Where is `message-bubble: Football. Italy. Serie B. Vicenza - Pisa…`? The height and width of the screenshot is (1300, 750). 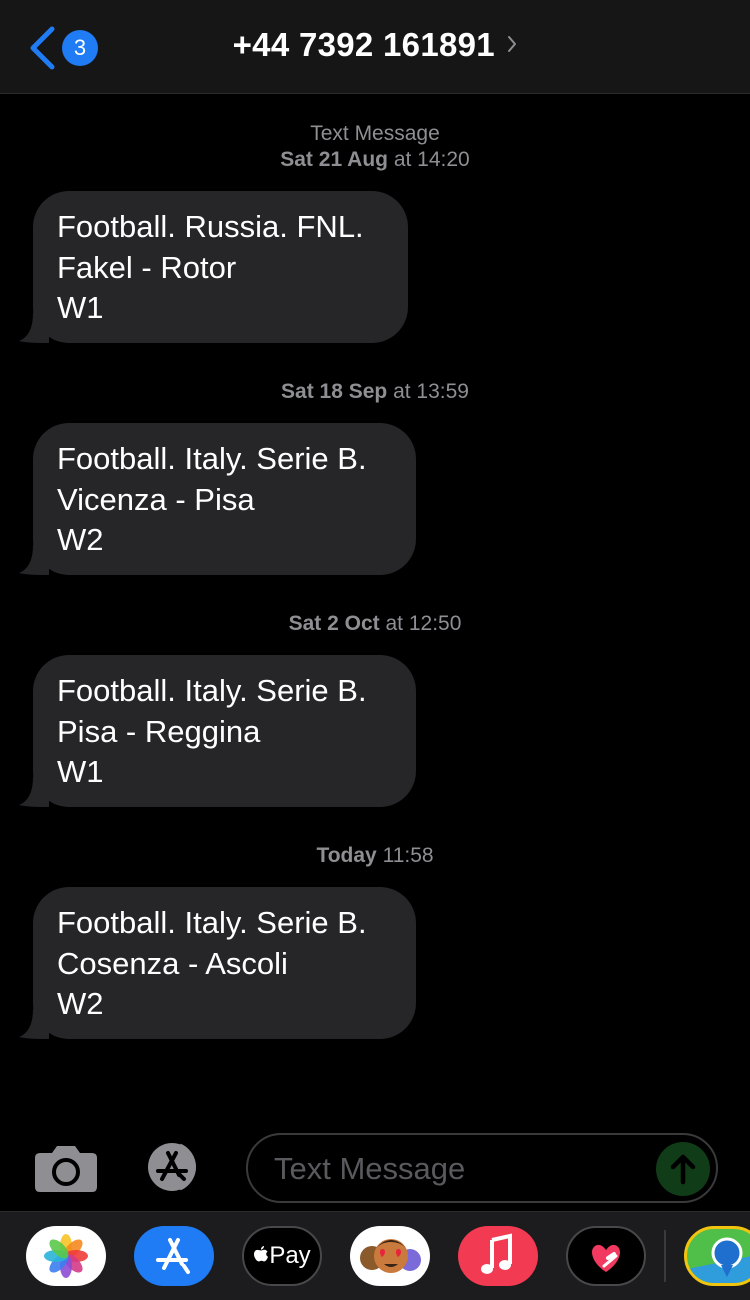
message-bubble: Football. Italy. Serie B. Vicenza - Pisa… is located at coordinates (217, 499).